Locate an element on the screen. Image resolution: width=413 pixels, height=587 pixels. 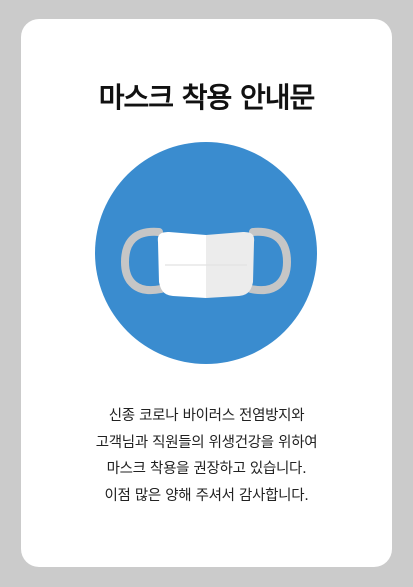
notice-title: 마스크 착용 안내문 is located at coordinates (207, 97).